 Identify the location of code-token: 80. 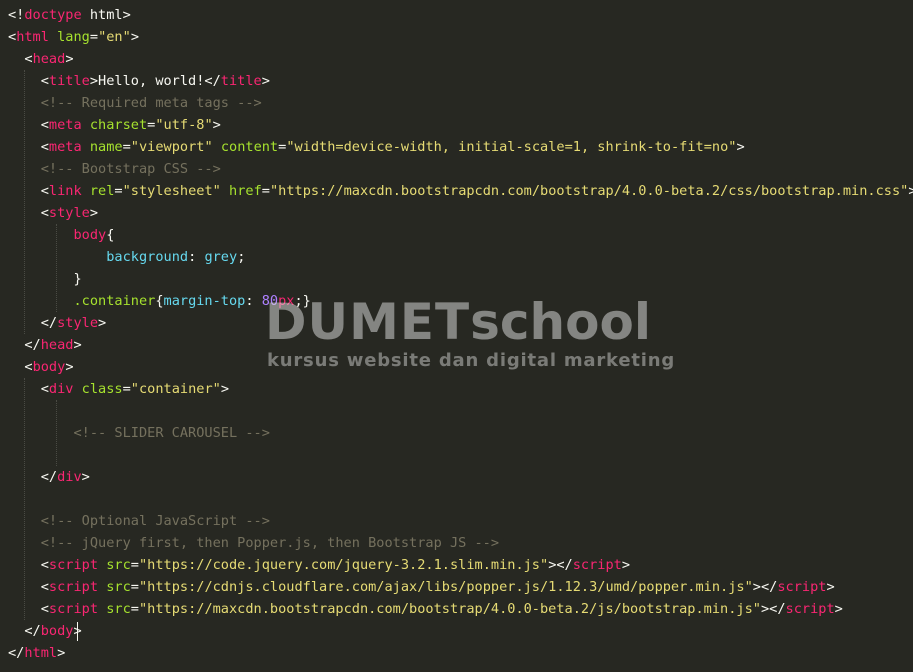
(270, 301).